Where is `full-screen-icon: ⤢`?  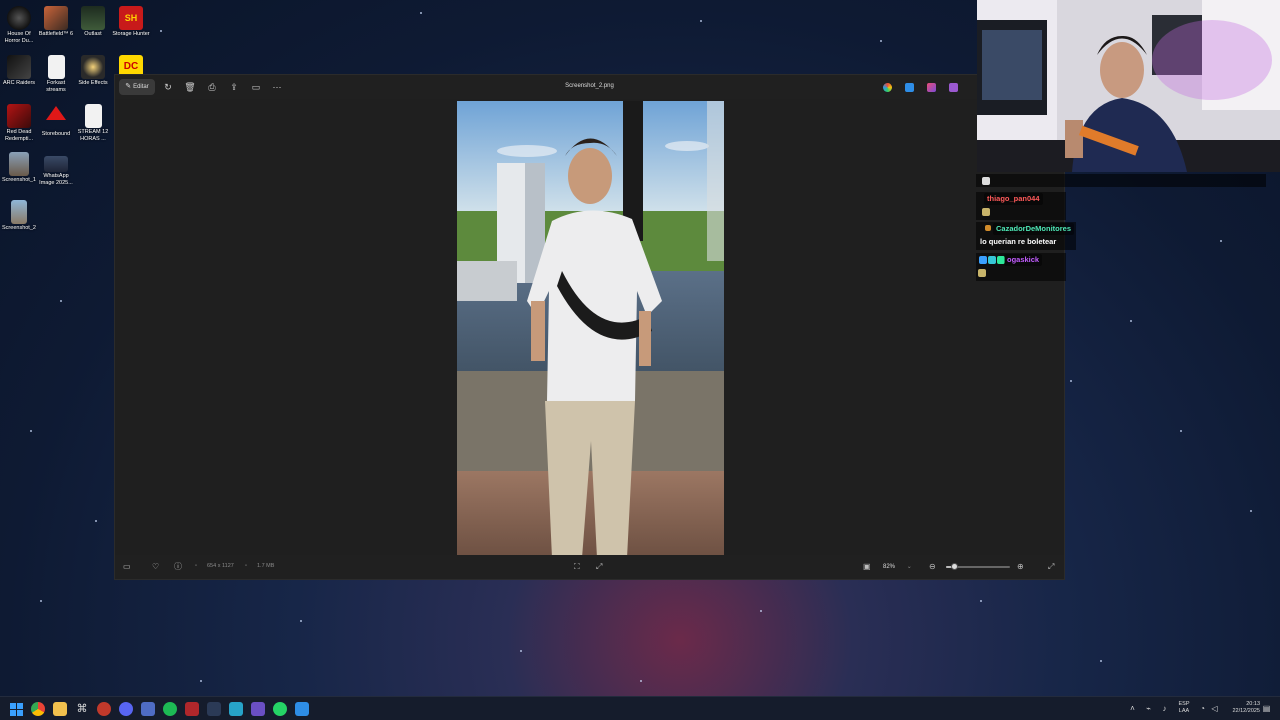
full-screen-icon: ⤢ is located at coordinates (1051, 567).